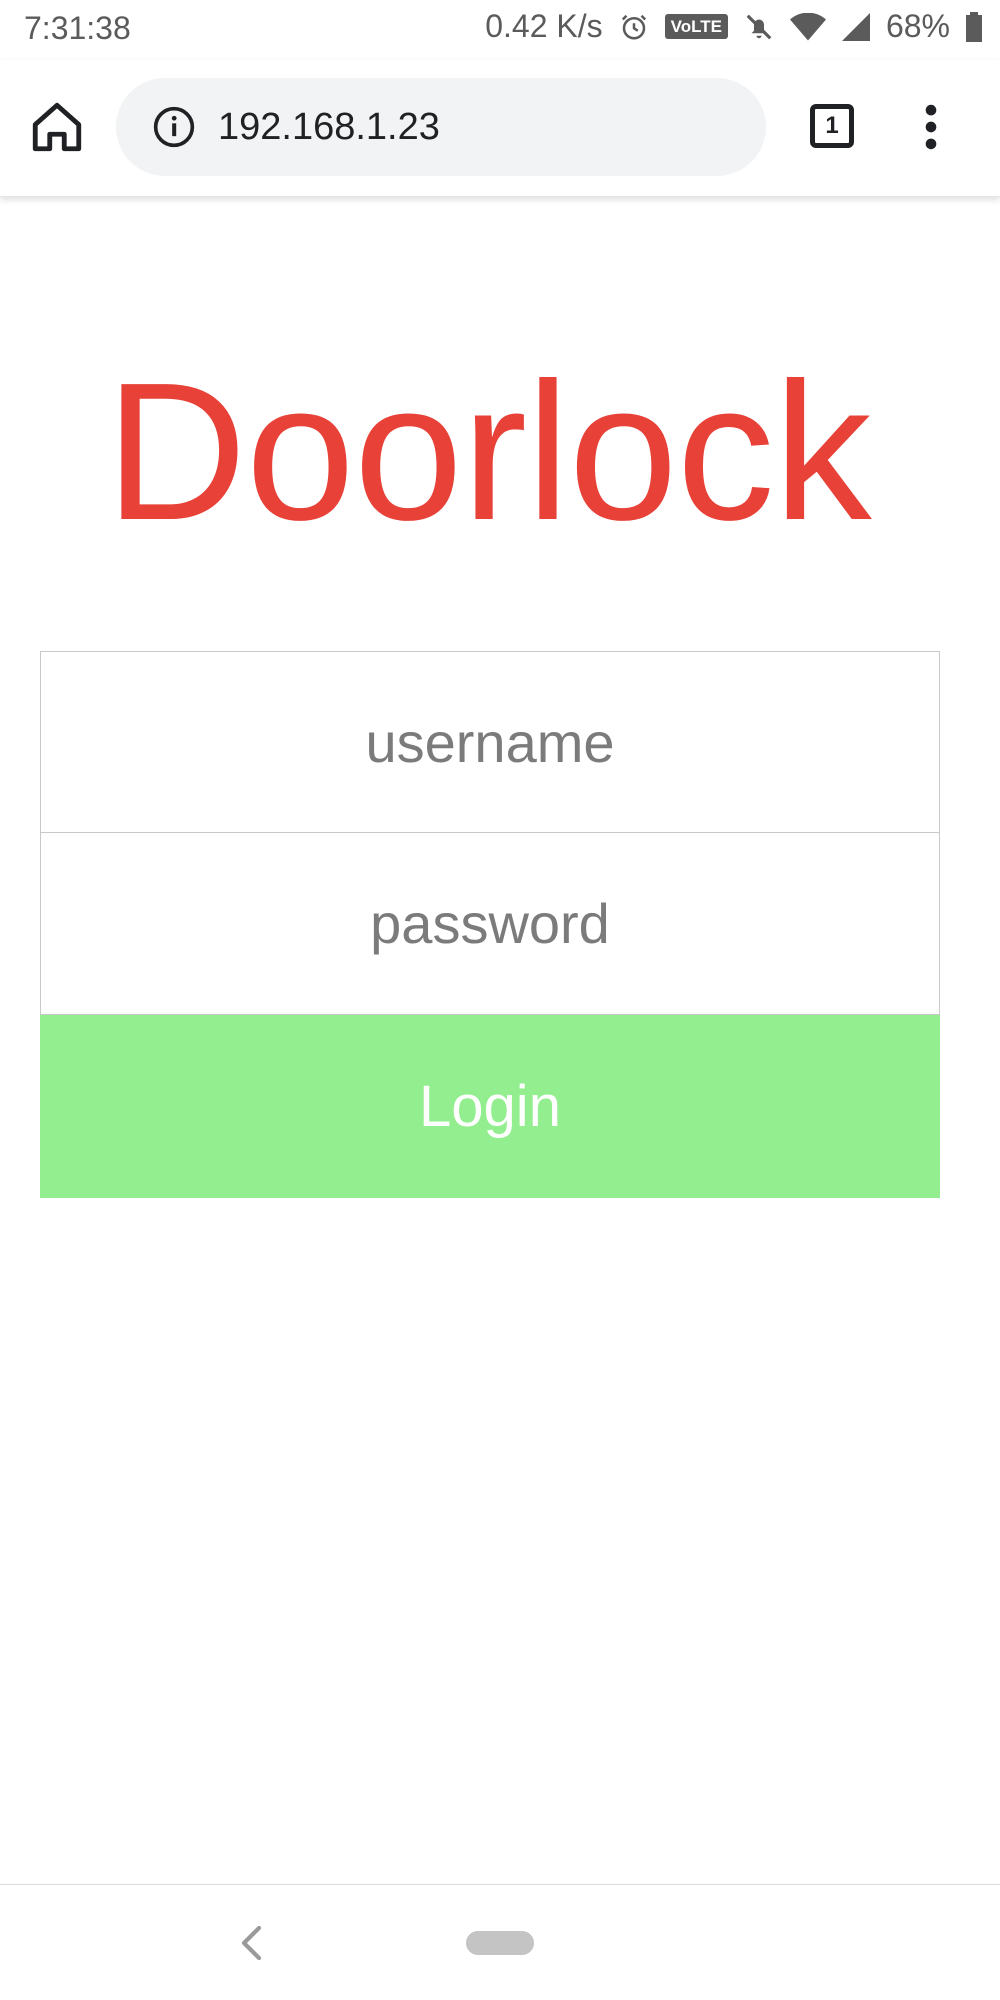 This screenshot has height=2000, width=1000. What do you see at coordinates (855, 26) in the screenshot?
I see `signal-icon` at bounding box center [855, 26].